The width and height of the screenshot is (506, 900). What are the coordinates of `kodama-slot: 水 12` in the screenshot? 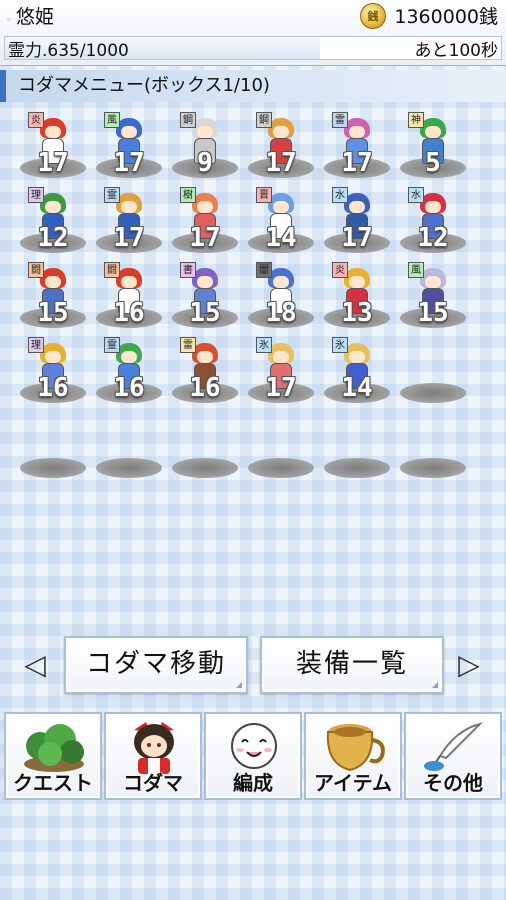 It's located at (433, 222).